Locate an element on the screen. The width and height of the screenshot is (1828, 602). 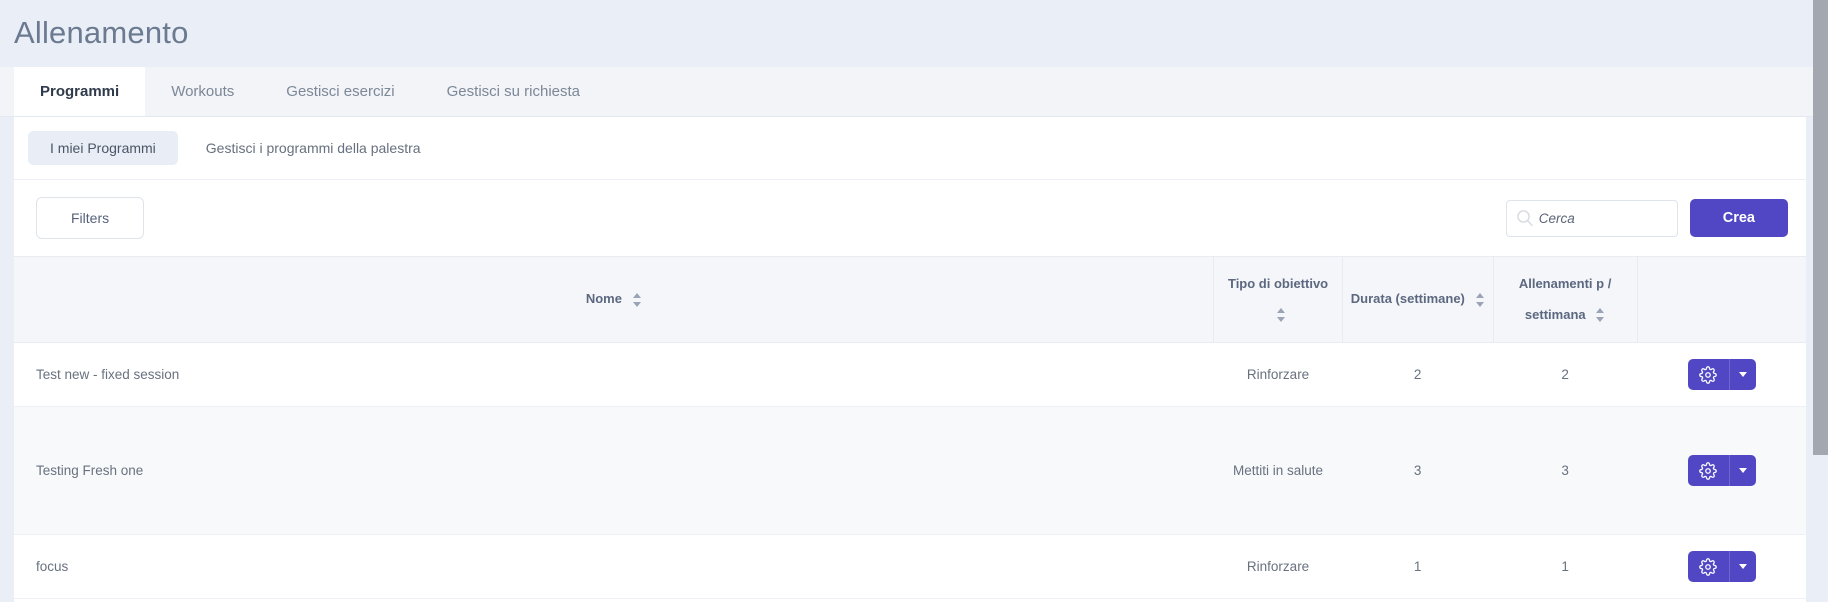
column-header-nome: Nome is located at coordinates (614, 300).